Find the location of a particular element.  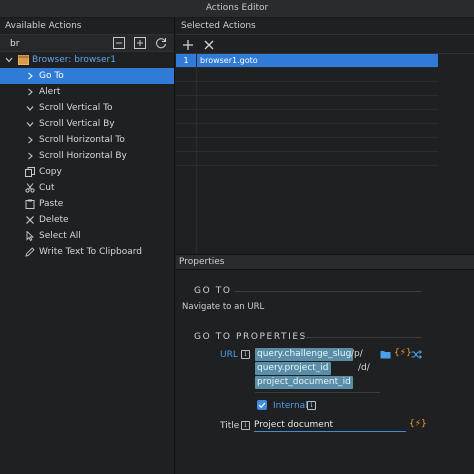

internal-checkbox is located at coordinates (262, 405).